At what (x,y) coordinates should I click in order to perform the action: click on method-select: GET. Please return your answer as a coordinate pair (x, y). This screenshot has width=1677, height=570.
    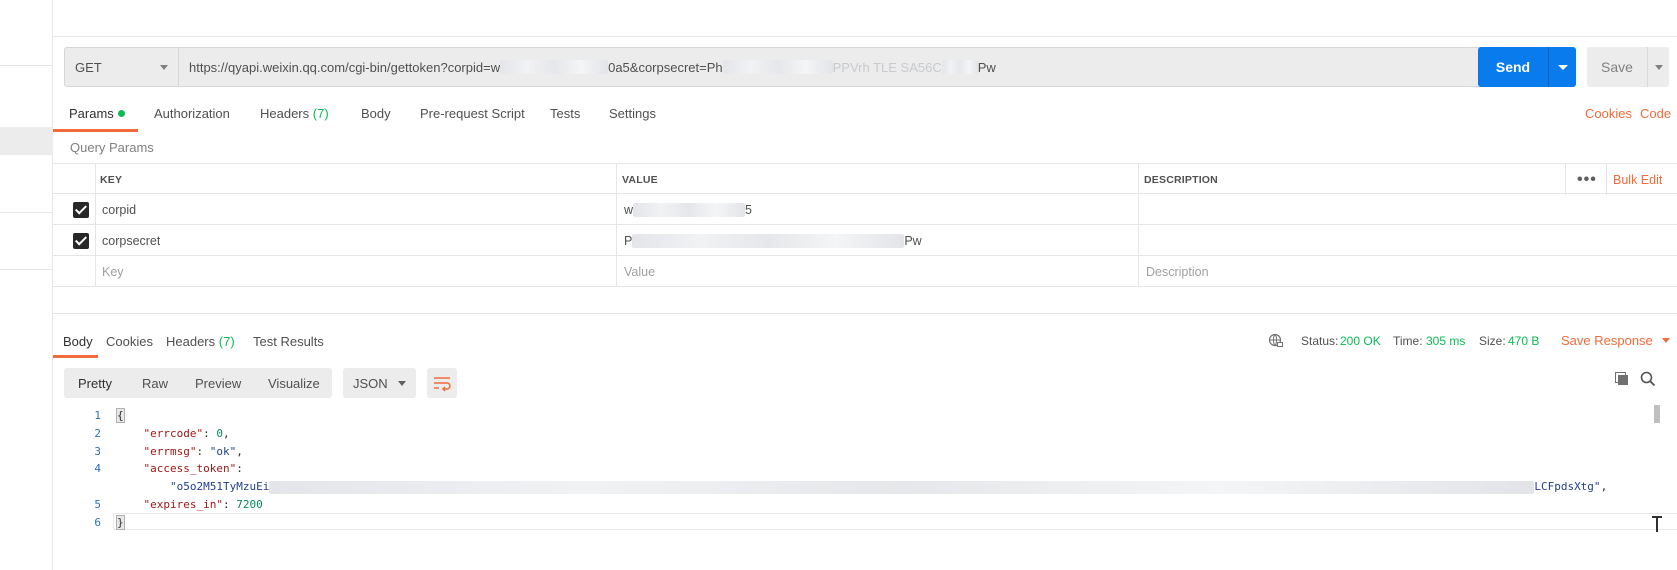
    Looking at the image, I should click on (121, 67).